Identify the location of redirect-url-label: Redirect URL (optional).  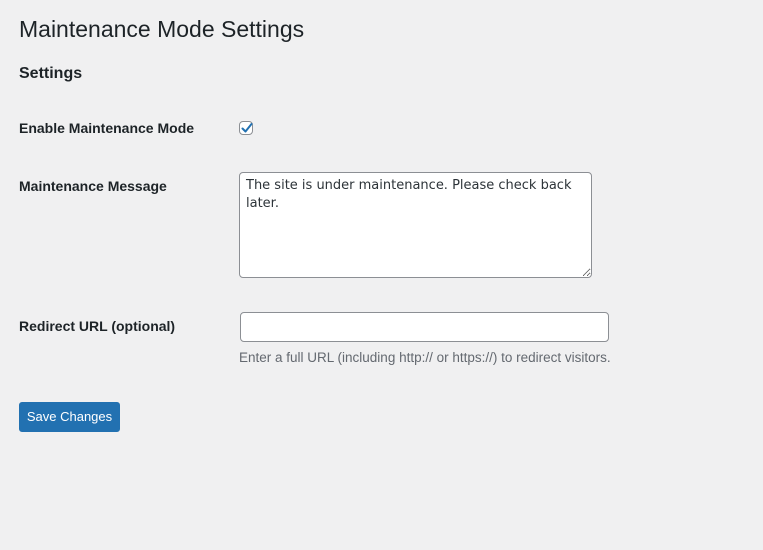
(97, 326).